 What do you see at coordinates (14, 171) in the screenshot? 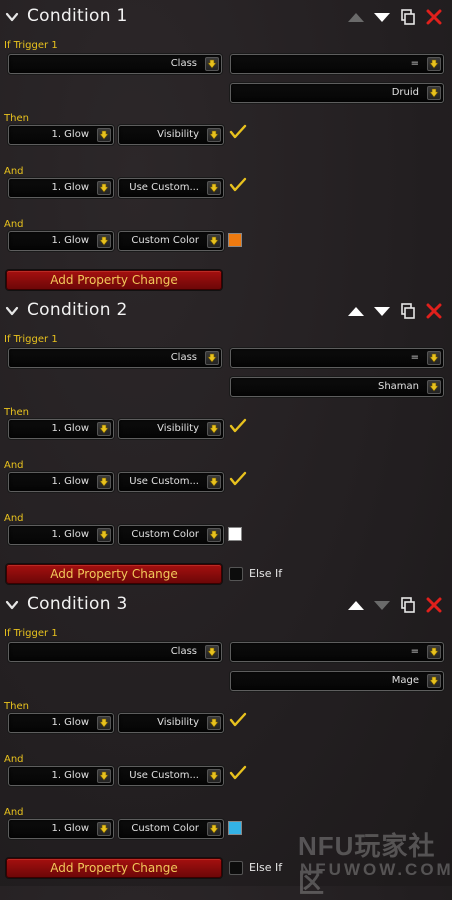
I see `row-label: And` at bounding box center [14, 171].